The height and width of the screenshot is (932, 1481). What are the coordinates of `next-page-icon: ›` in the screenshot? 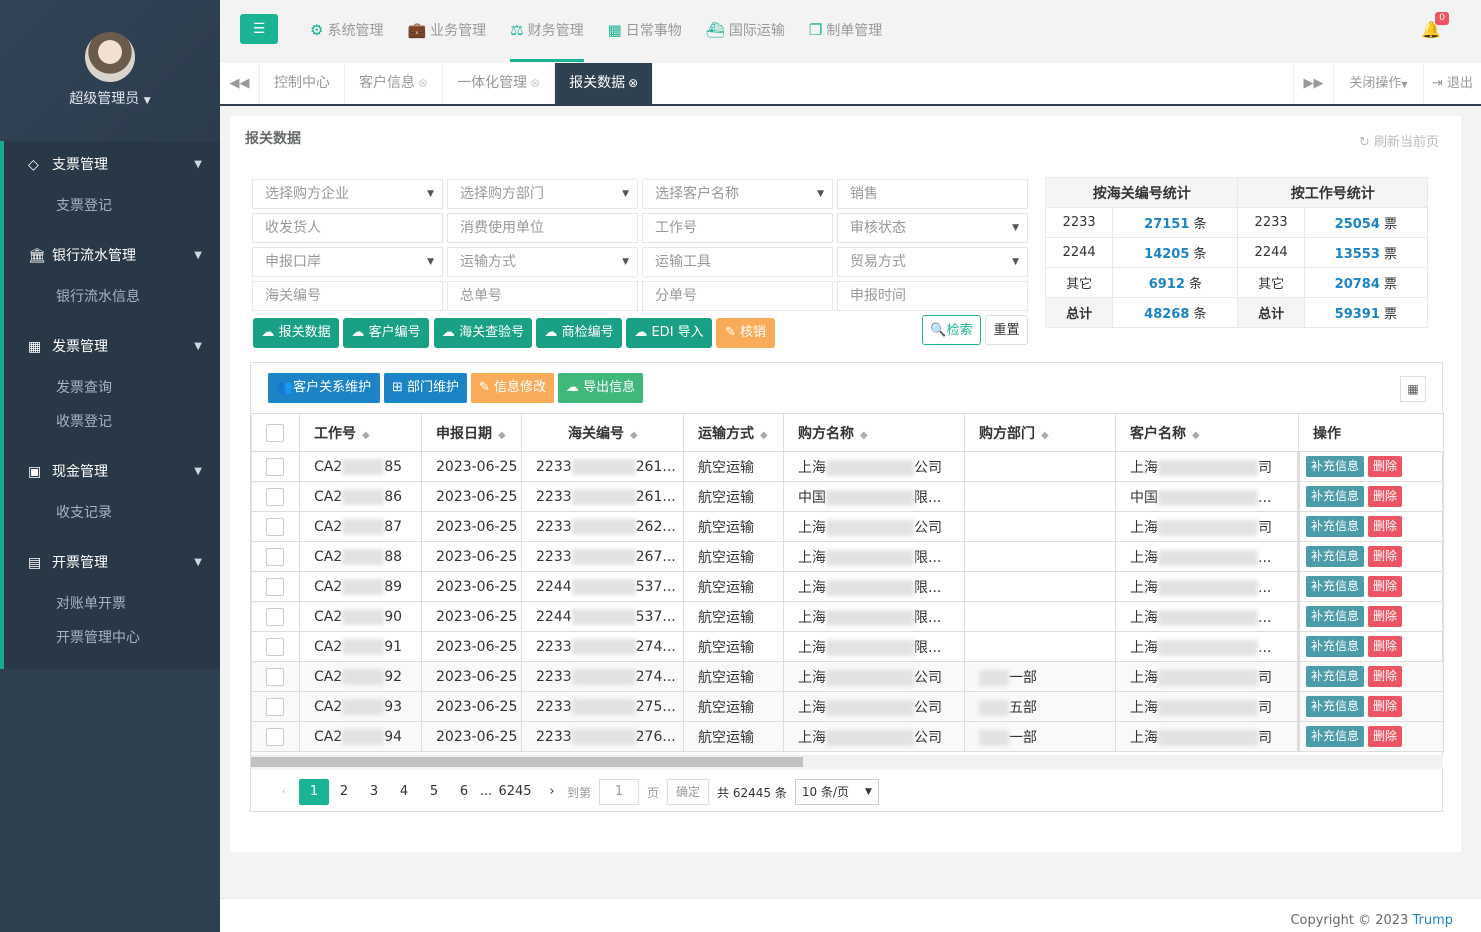 It's located at (552, 792).